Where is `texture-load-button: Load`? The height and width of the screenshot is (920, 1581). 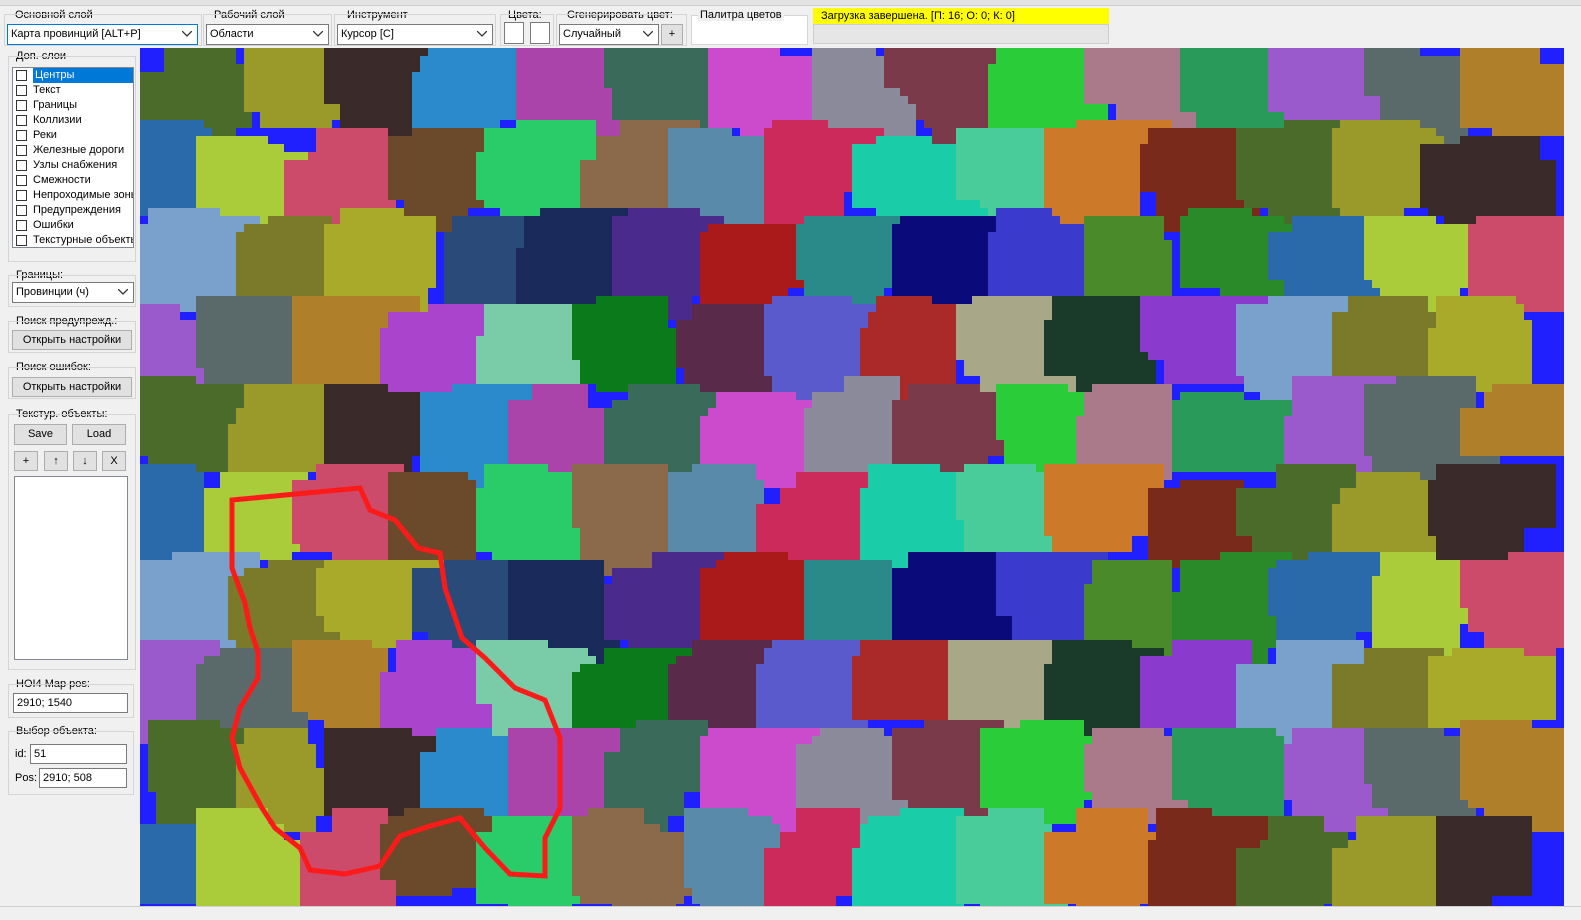 texture-load-button: Load is located at coordinates (99, 434).